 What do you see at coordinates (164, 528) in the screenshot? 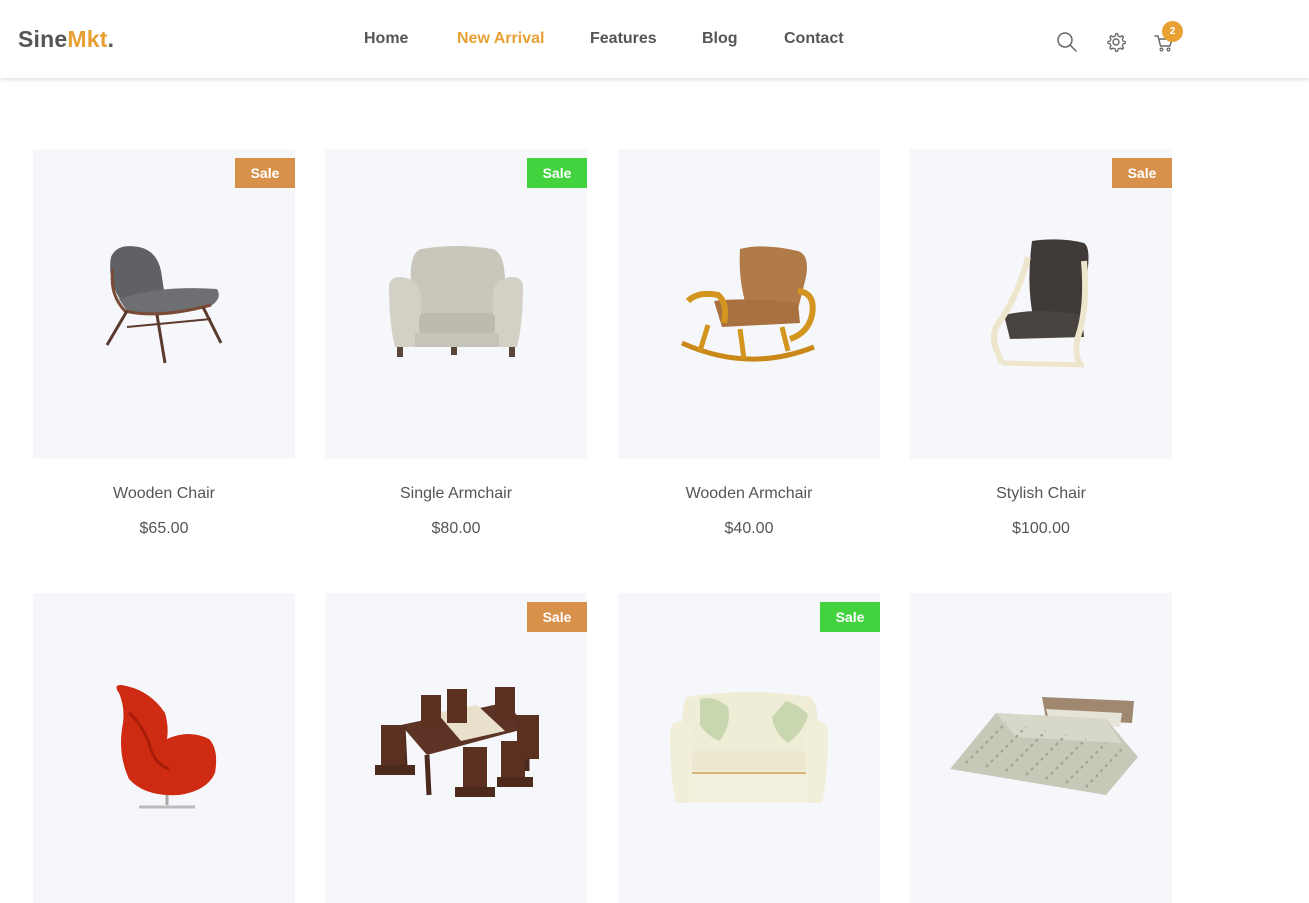
I see `product-price: $65.00` at bounding box center [164, 528].